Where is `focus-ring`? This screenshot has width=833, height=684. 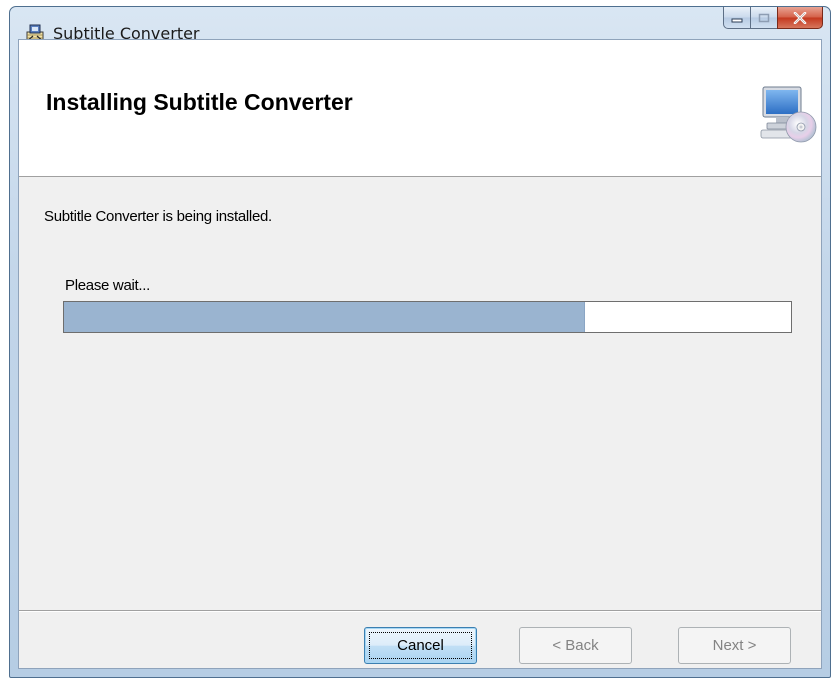 focus-ring is located at coordinates (420, 645).